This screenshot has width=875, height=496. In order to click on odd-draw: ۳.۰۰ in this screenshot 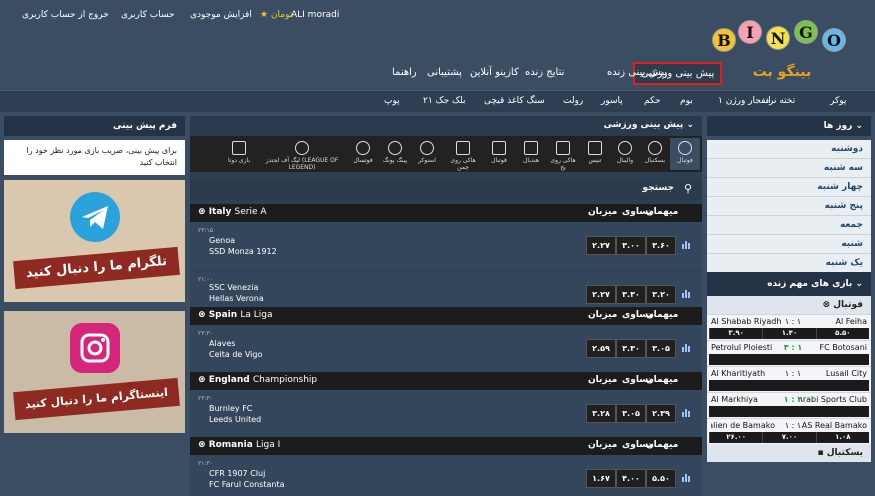, I will do `click(631, 245)`.